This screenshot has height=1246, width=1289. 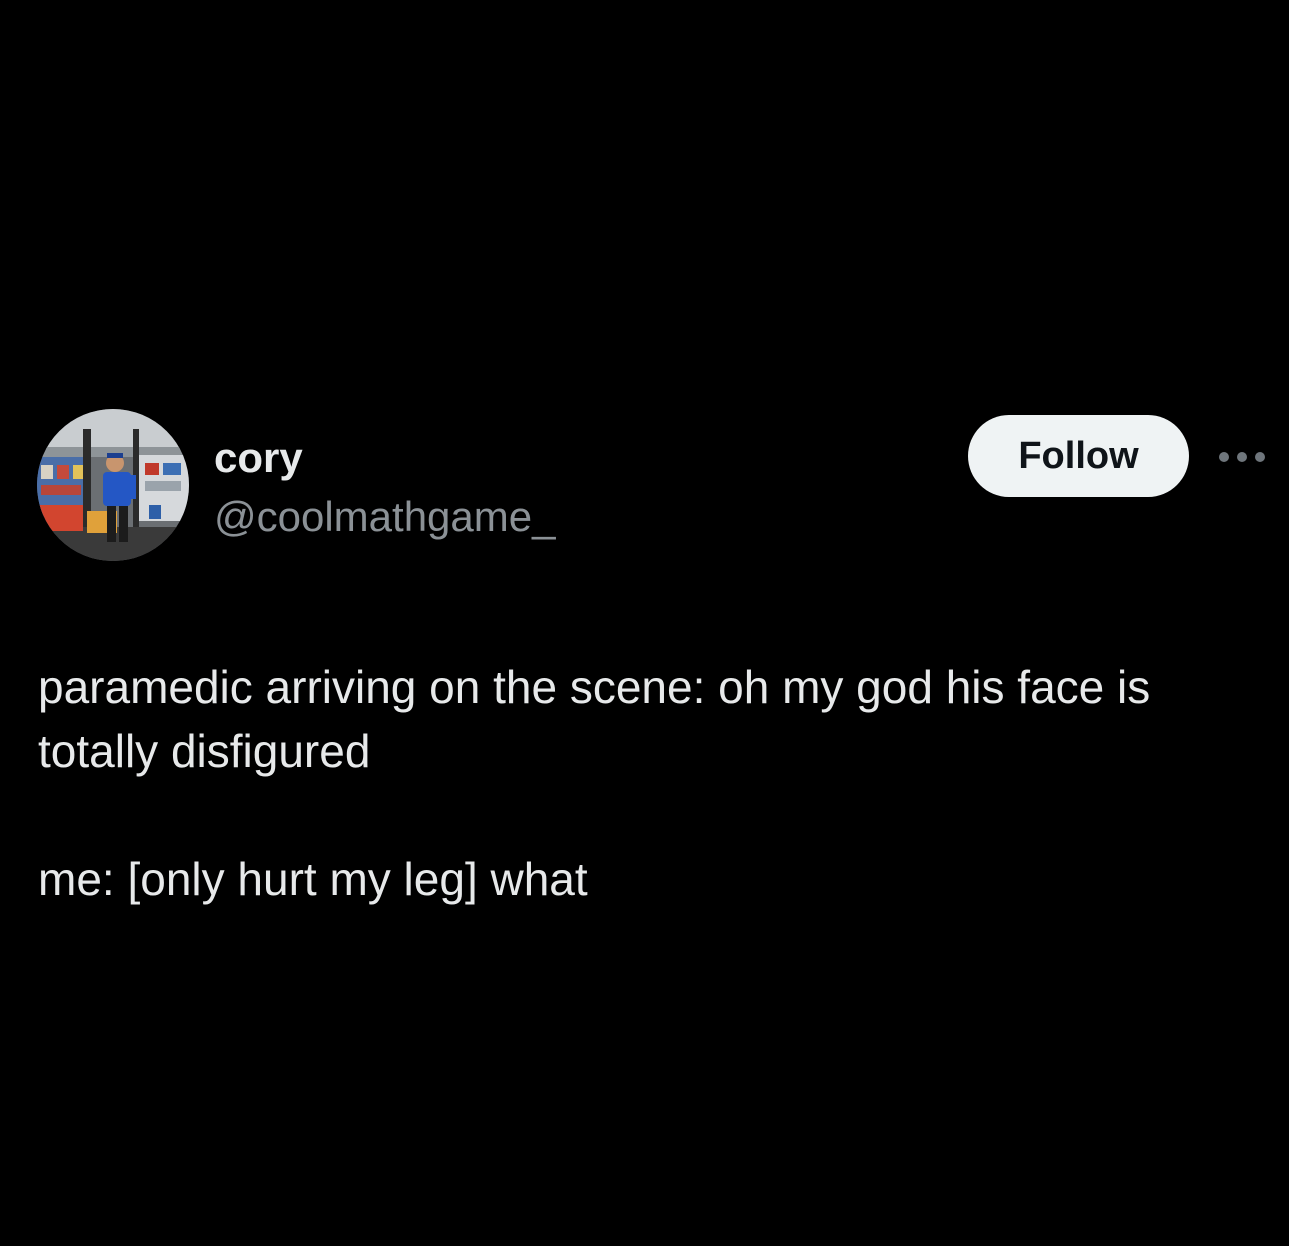 I want to click on author-avatar, so click(x=113, y=485).